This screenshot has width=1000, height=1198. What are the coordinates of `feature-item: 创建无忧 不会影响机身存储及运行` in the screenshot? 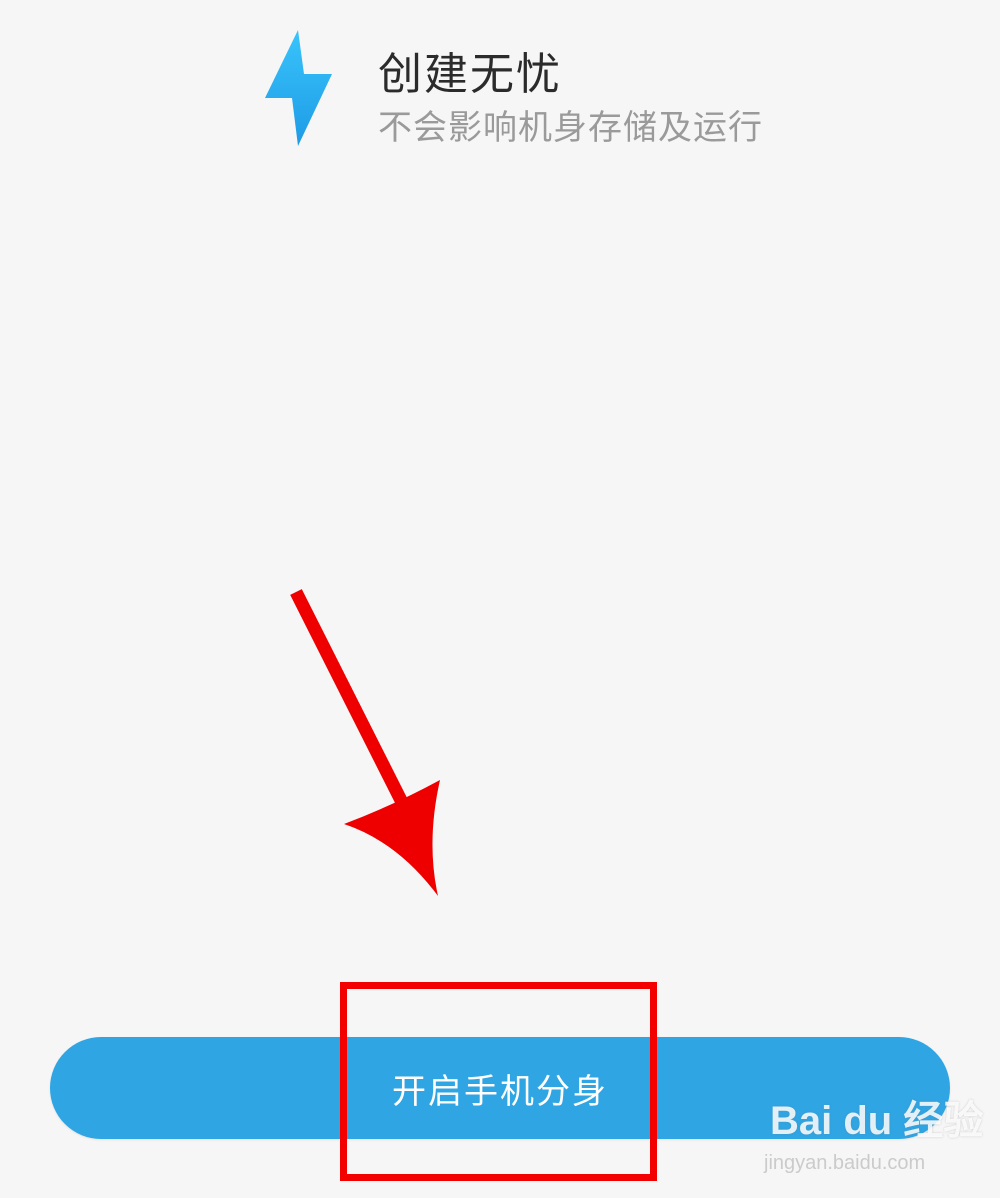 It's located at (542, 93).